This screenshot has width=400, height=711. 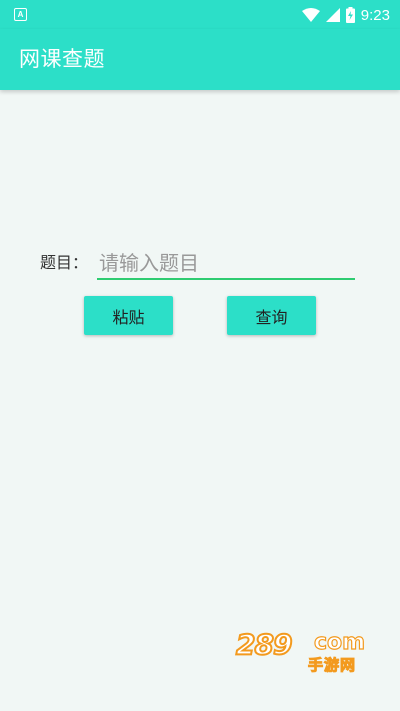 What do you see at coordinates (339, 642) in the screenshot?
I see `watermark-domain: com` at bounding box center [339, 642].